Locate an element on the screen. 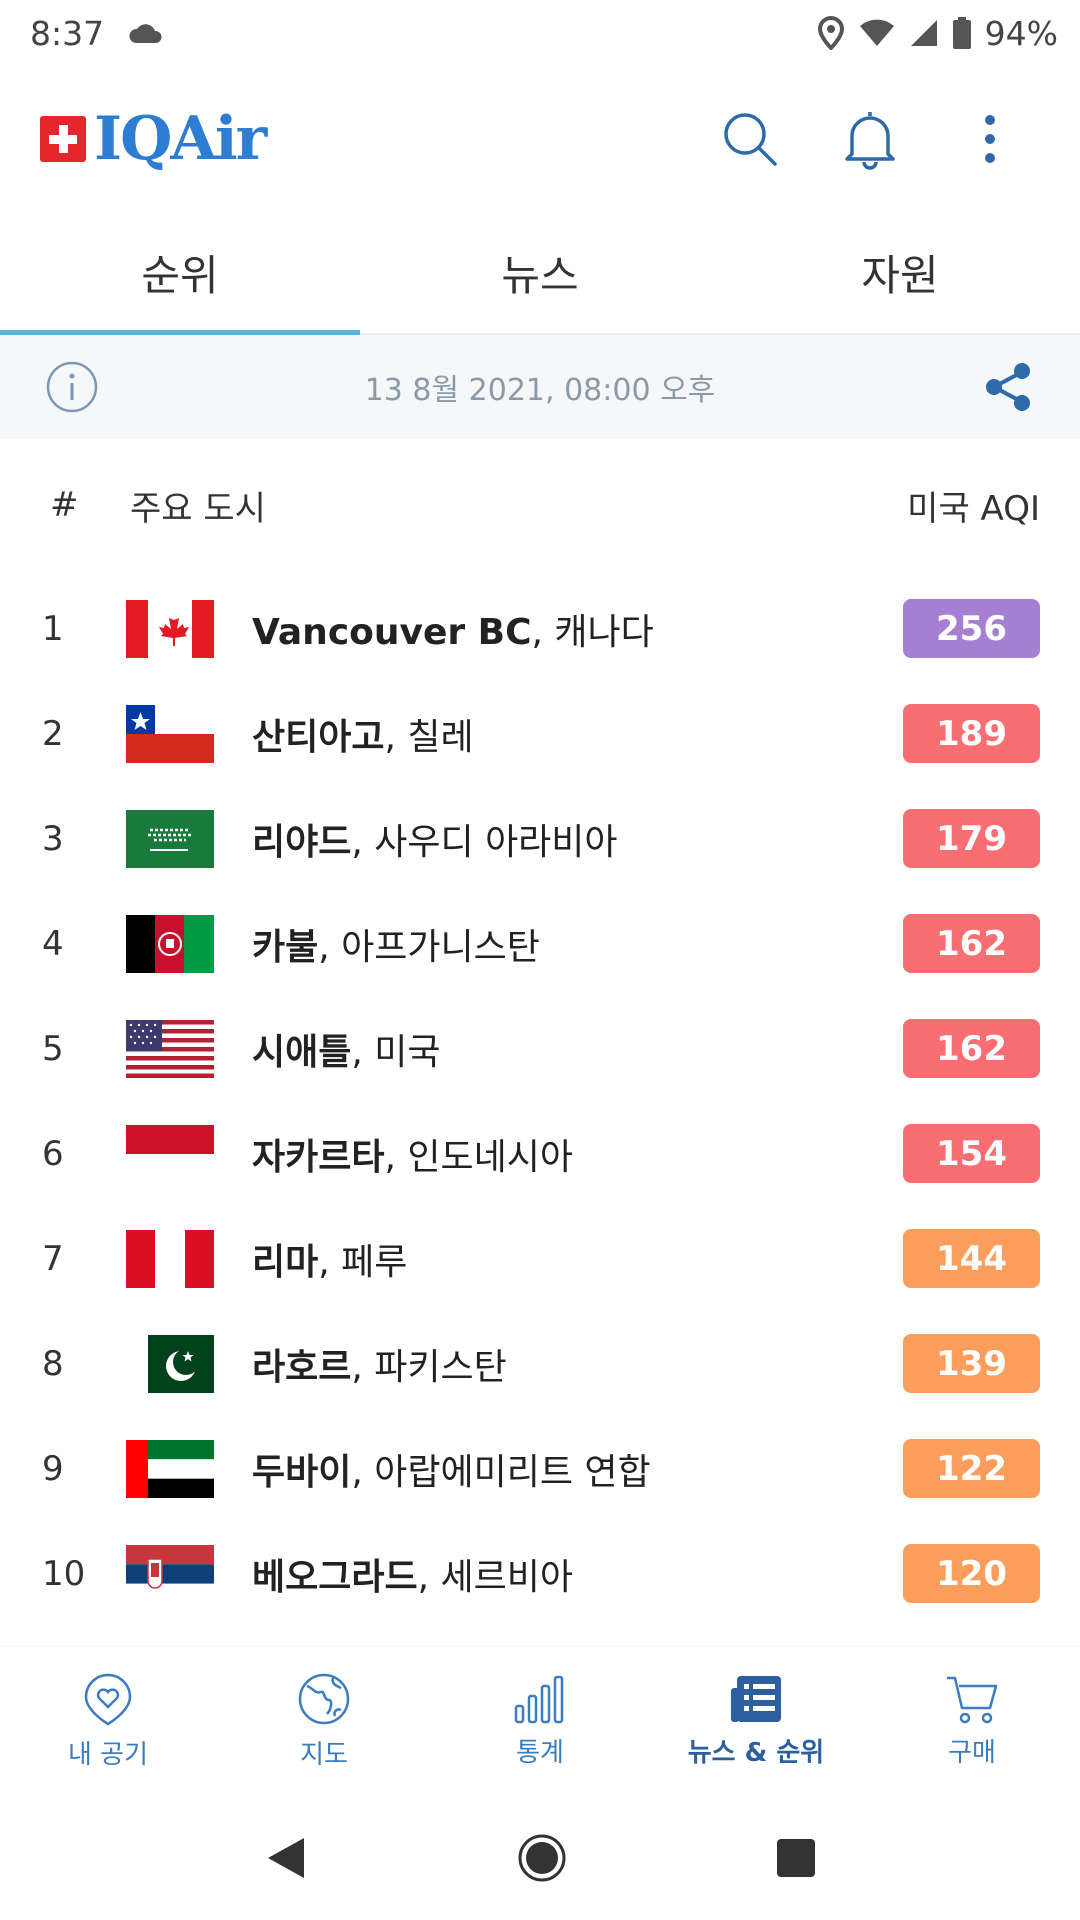  rank-number: 5 is located at coordinates (53, 1048).